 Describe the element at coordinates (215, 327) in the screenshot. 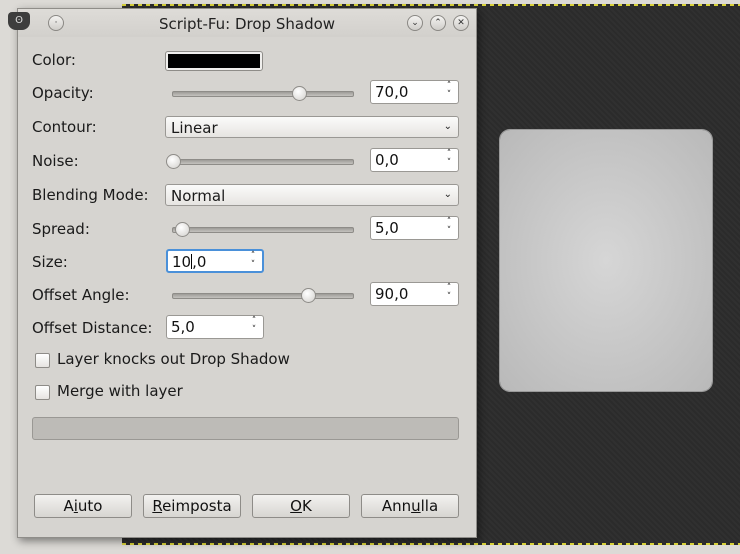

I see `offset-distance-spinbox: 5,0 ˄ ˅` at that location.